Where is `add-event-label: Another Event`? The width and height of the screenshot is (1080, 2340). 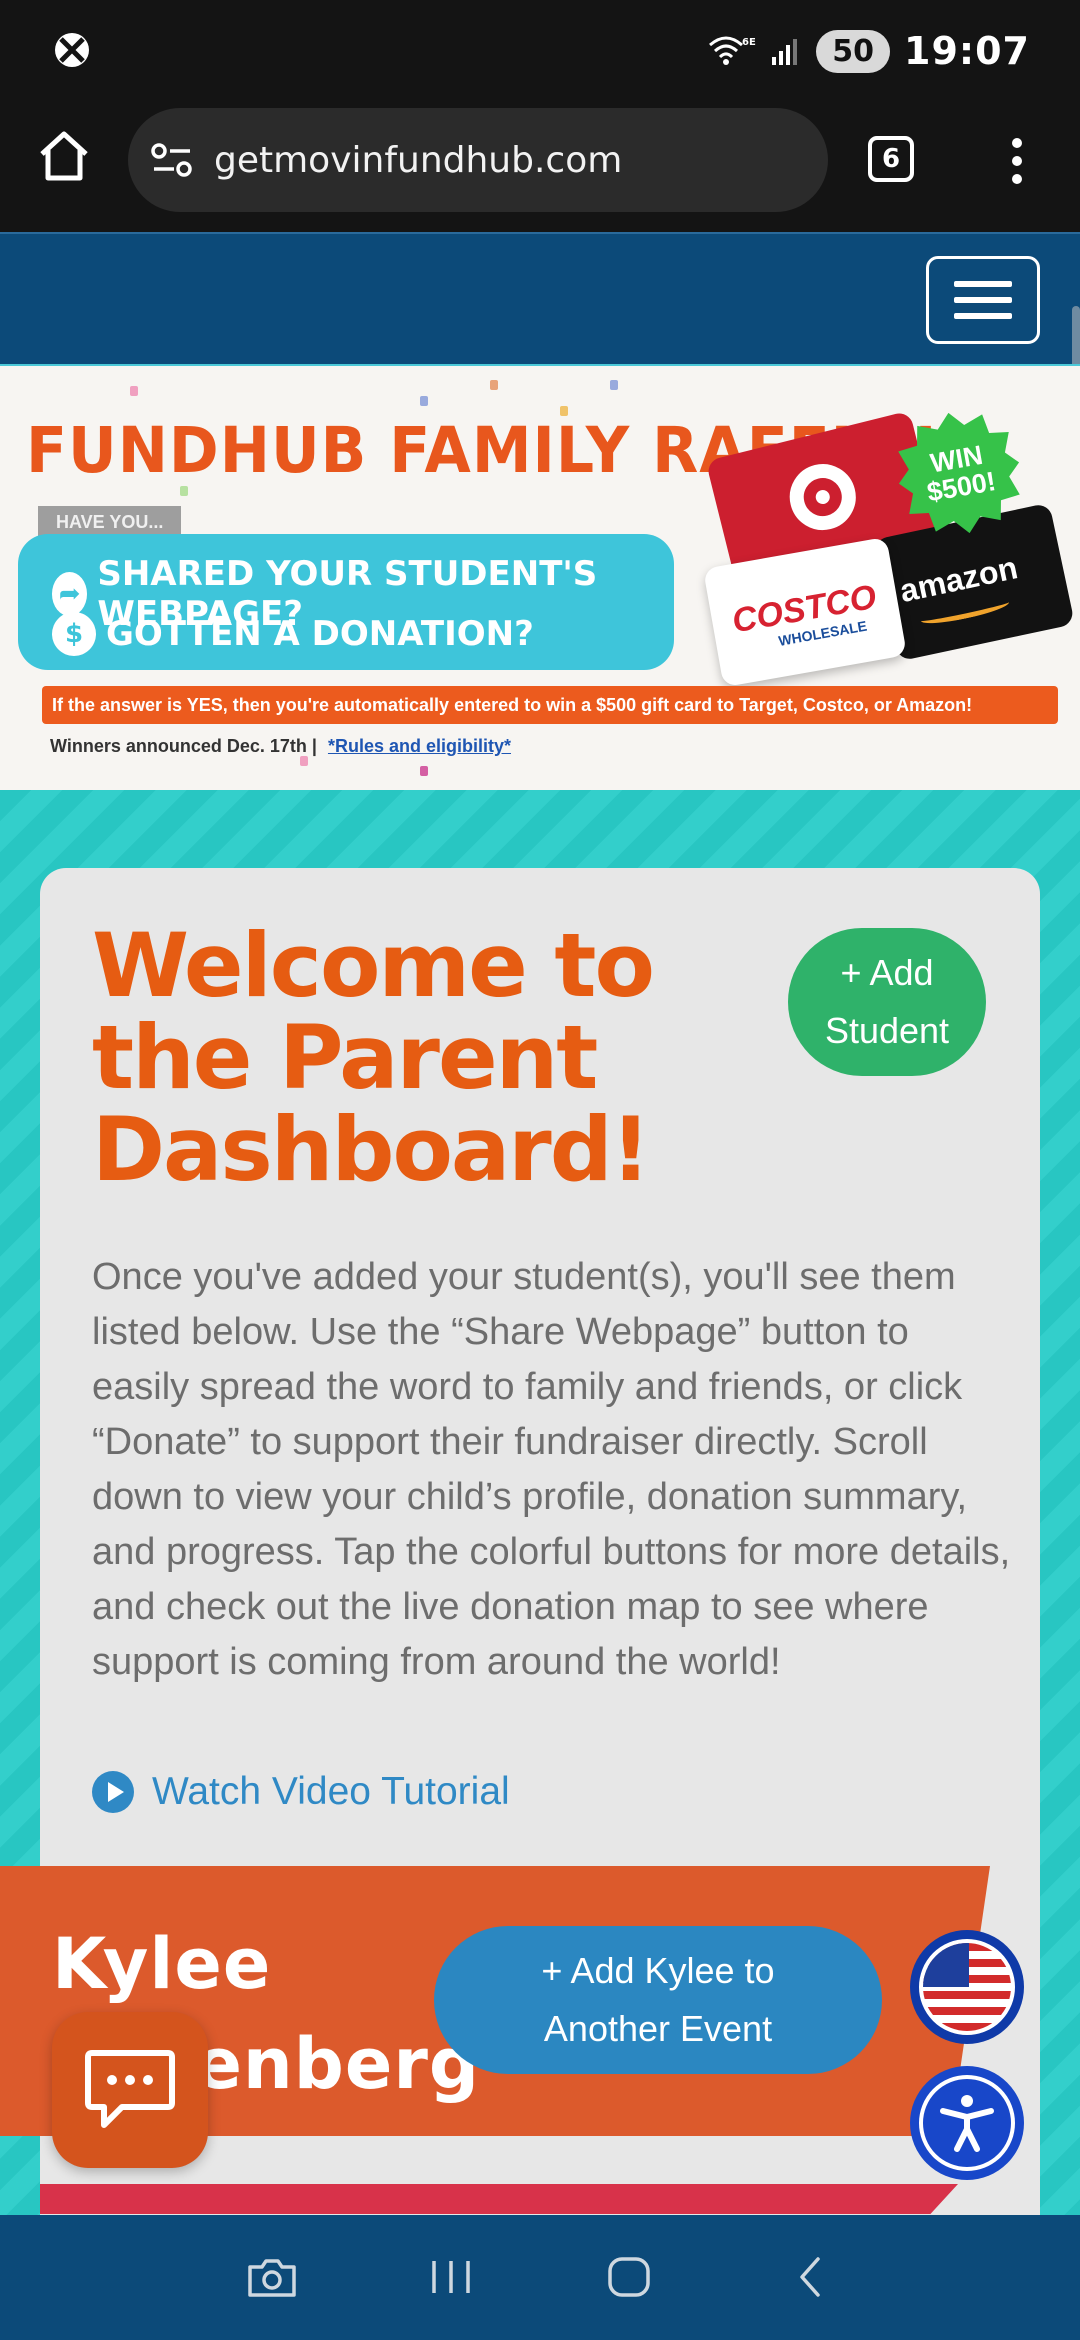
add-event-label: Another Event is located at coordinates (658, 2028).